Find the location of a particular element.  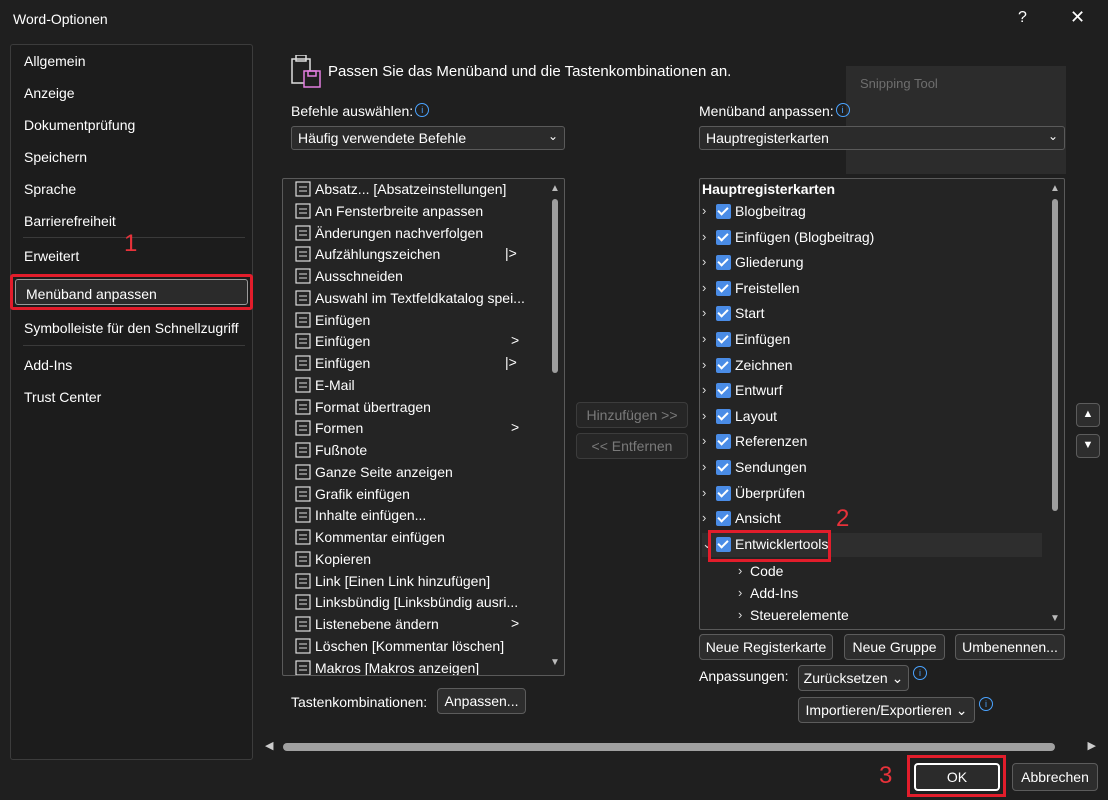

move-down-button: ▼ is located at coordinates (1088, 446).